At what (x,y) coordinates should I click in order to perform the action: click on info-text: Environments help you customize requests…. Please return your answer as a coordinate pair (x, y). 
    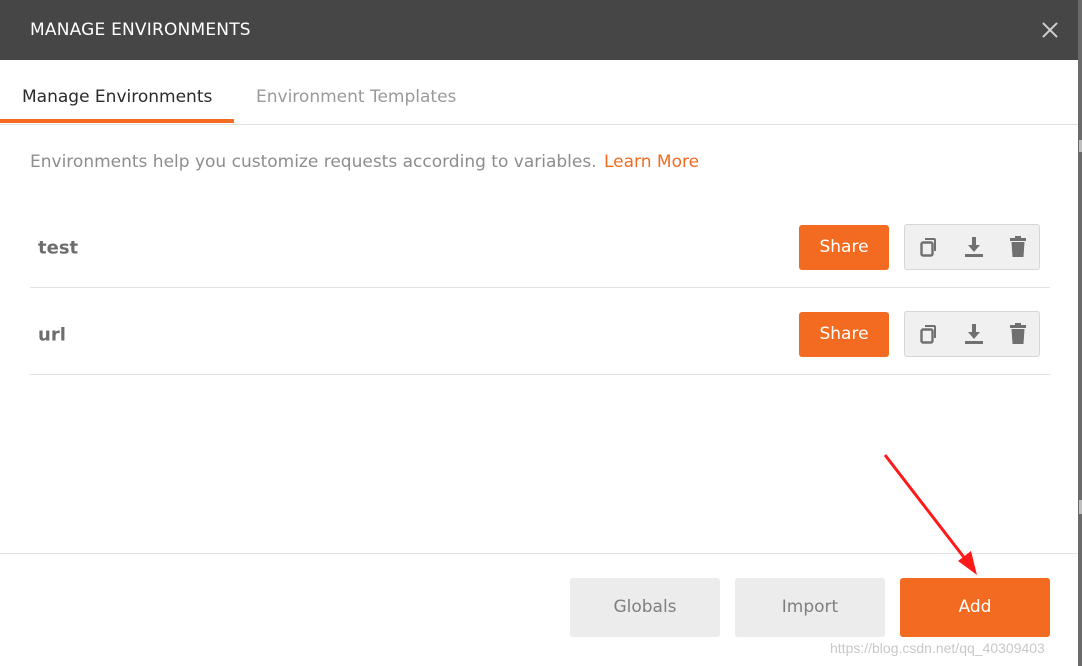
    Looking at the image, I should click on (313, 162).